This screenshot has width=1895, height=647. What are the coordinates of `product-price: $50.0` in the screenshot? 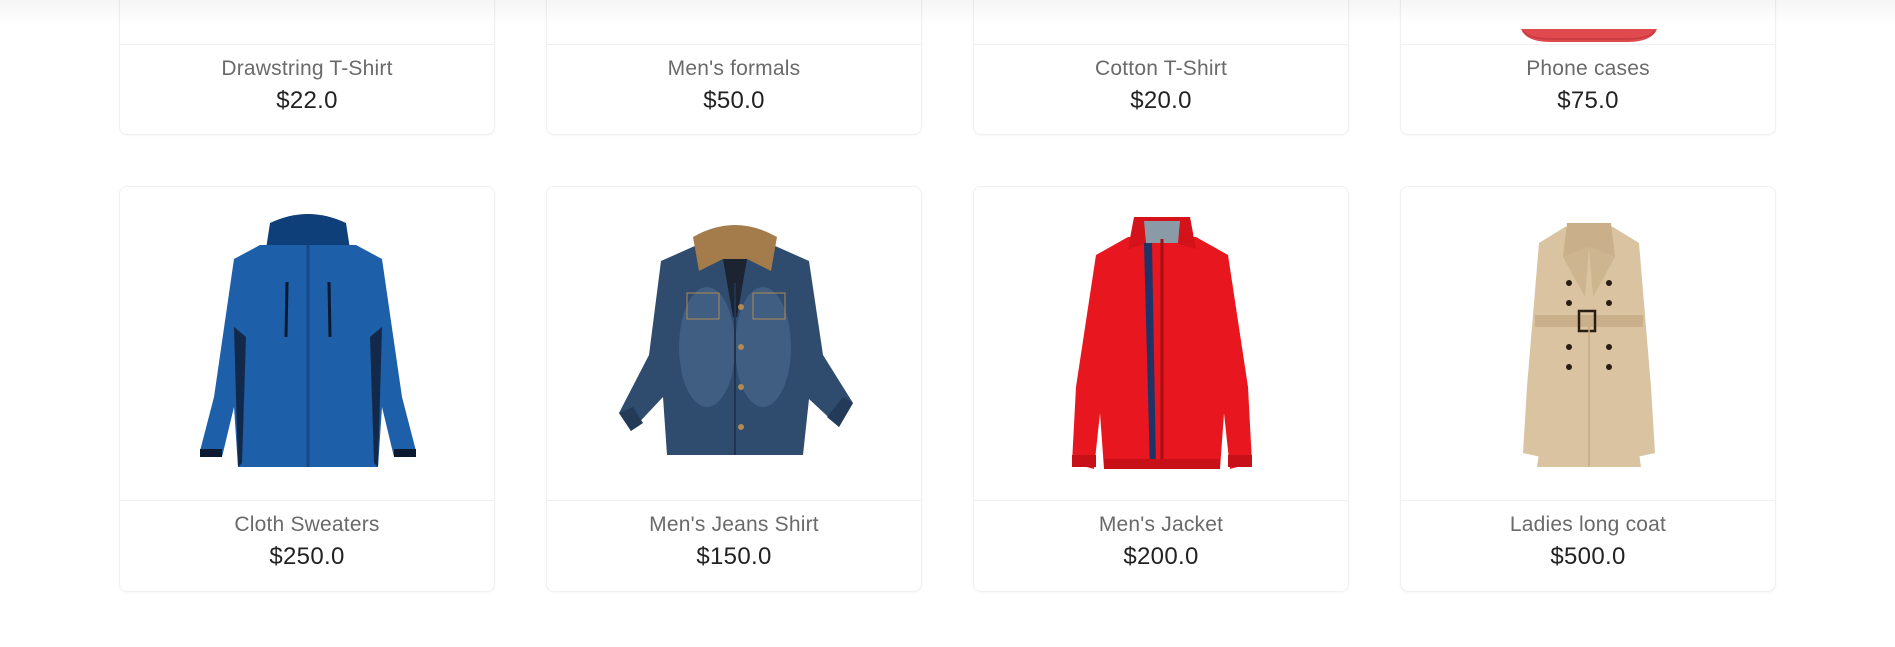 It's located at (734, 100).